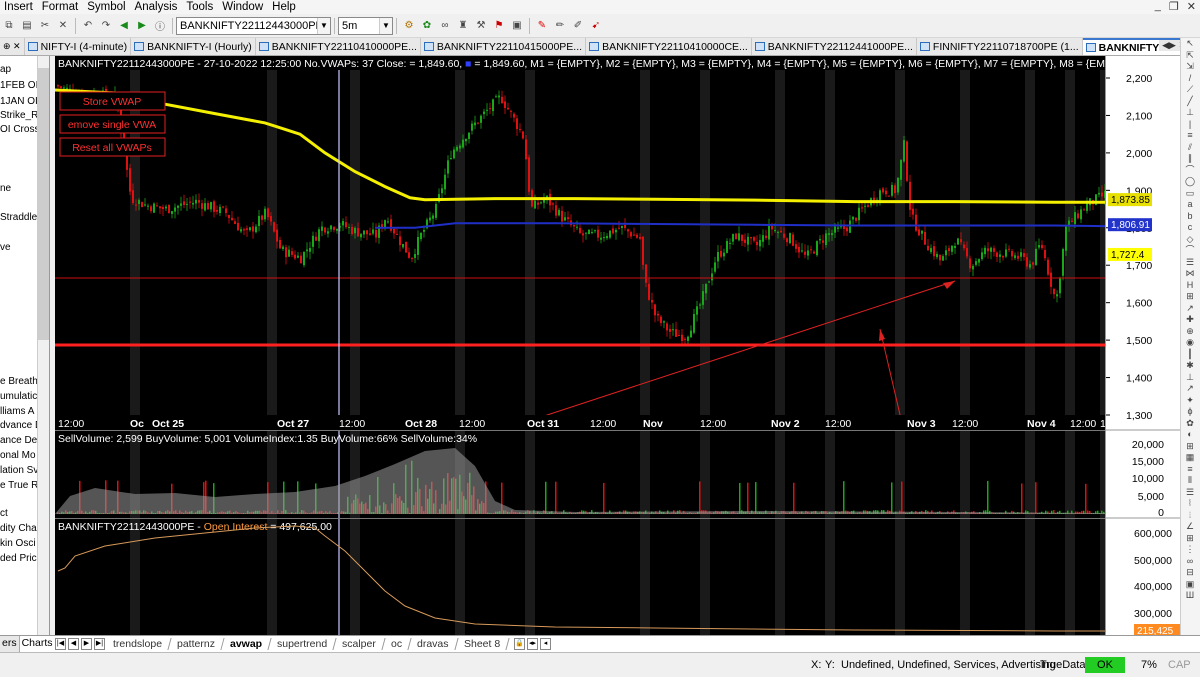  Describe the element at coordinates (1190, 573) in the screenshot. I see `draw-tool-icon: ⊟` at that location.